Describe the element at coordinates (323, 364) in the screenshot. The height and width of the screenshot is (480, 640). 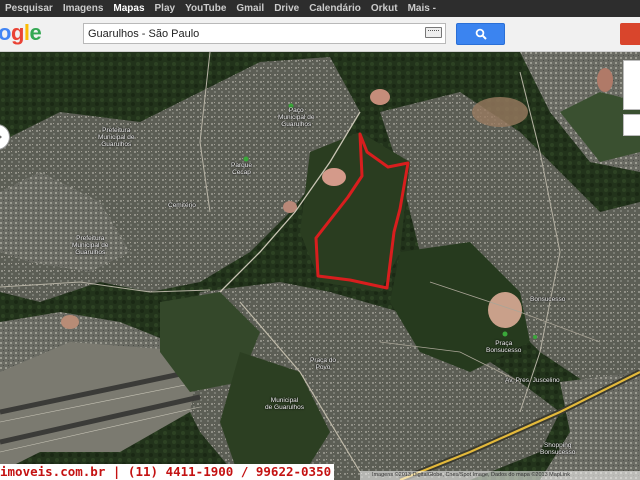
I see `map-label: Praça do Povo` at that location.